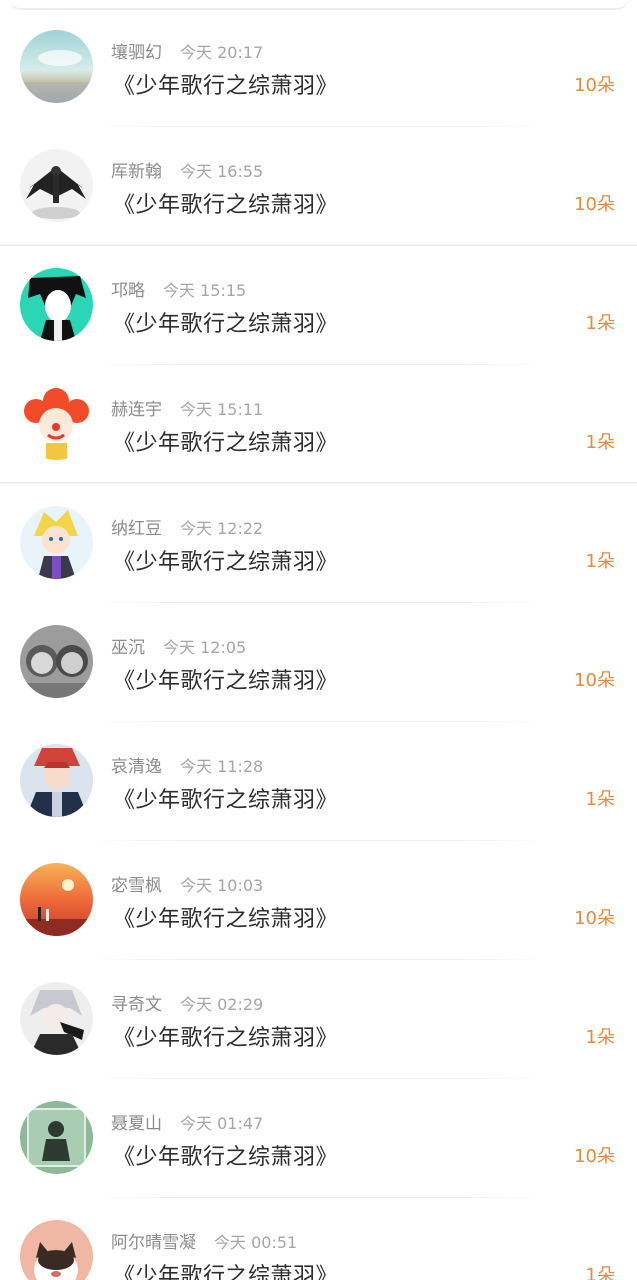 This screenshot has width=637, height=1280. Describe the element at coordinates (222, 766) in the screenshot. I see `timestamp: 今天 11:28` at that location.